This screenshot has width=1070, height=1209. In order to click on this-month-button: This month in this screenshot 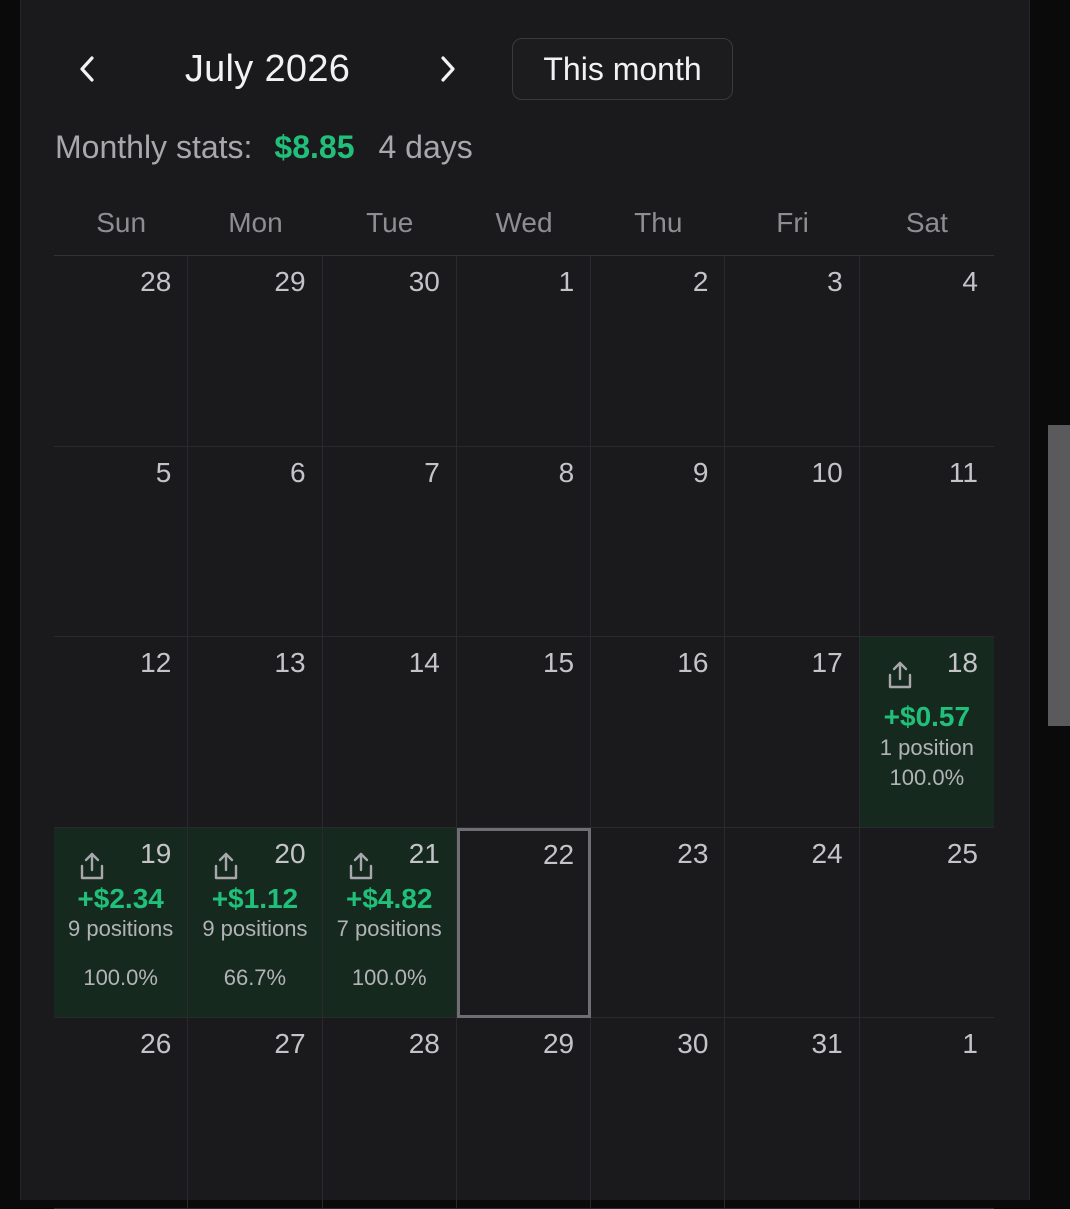, I will do `click(622, 69)`.